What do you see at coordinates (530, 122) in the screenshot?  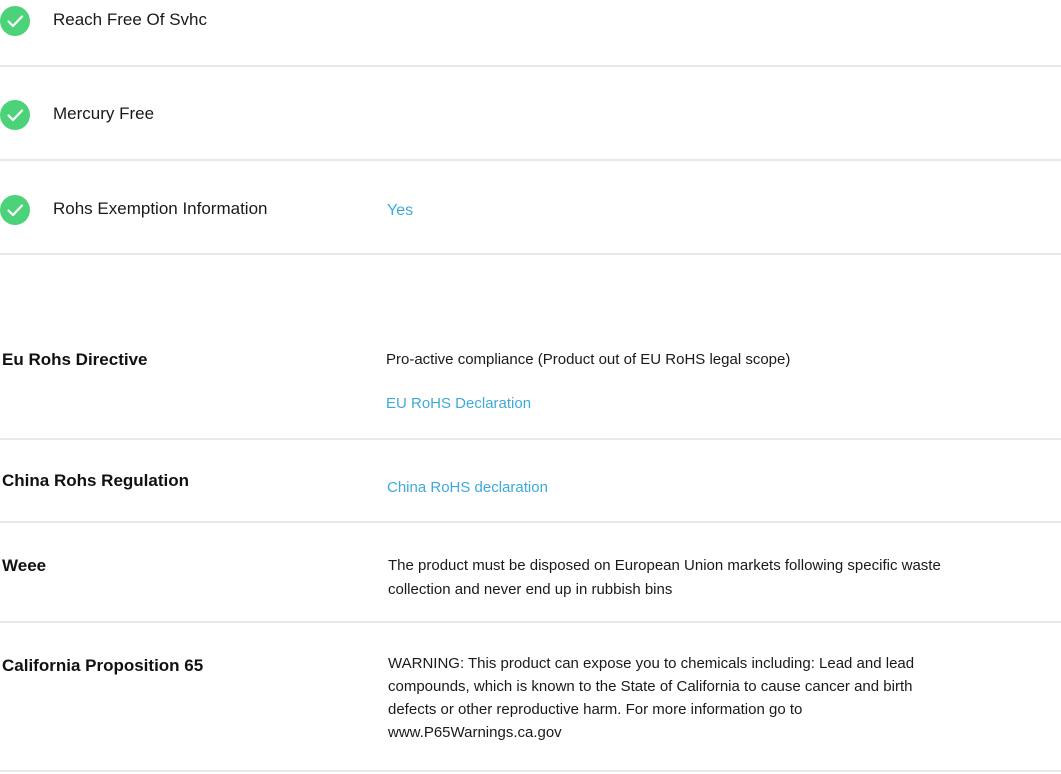 I see `feature-row-mercury: Mercury Free` at bounding box center [530, 122].